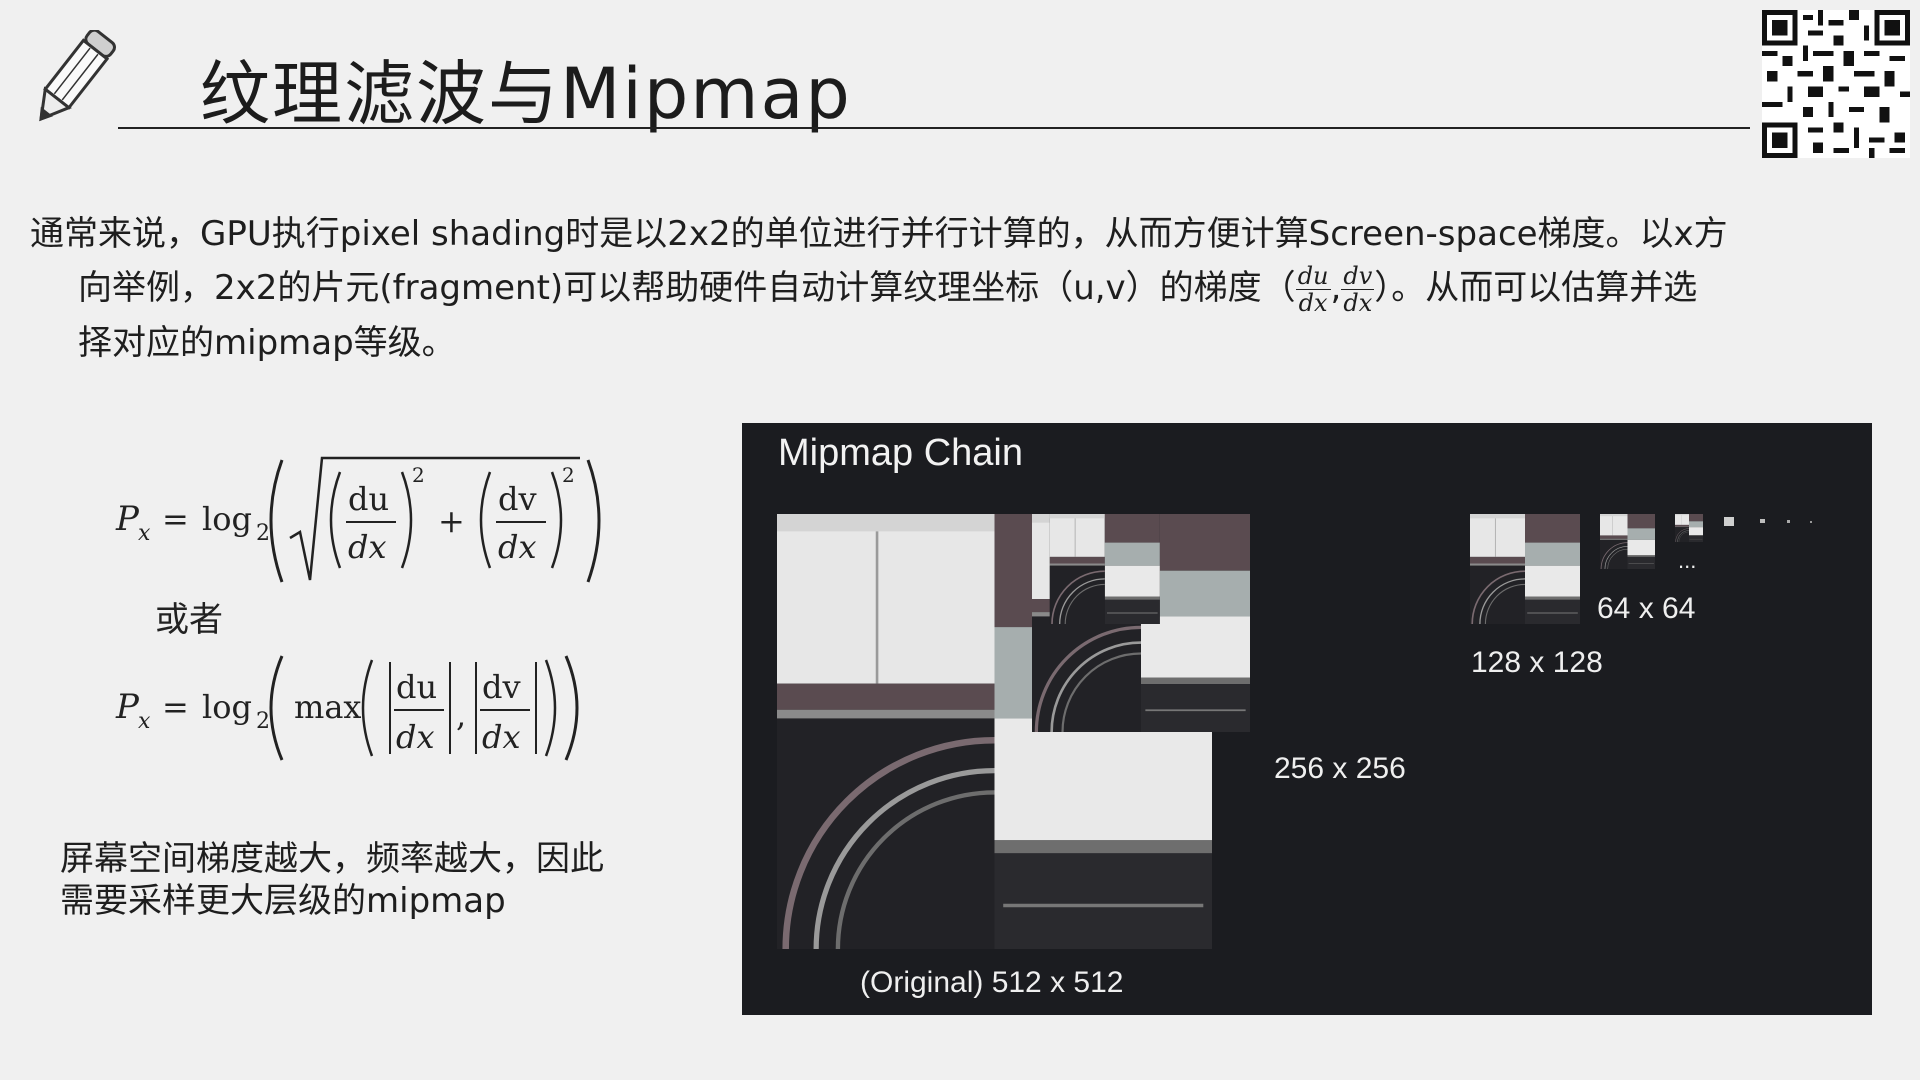  I want to click on svg-text: max, so click(327, 707).